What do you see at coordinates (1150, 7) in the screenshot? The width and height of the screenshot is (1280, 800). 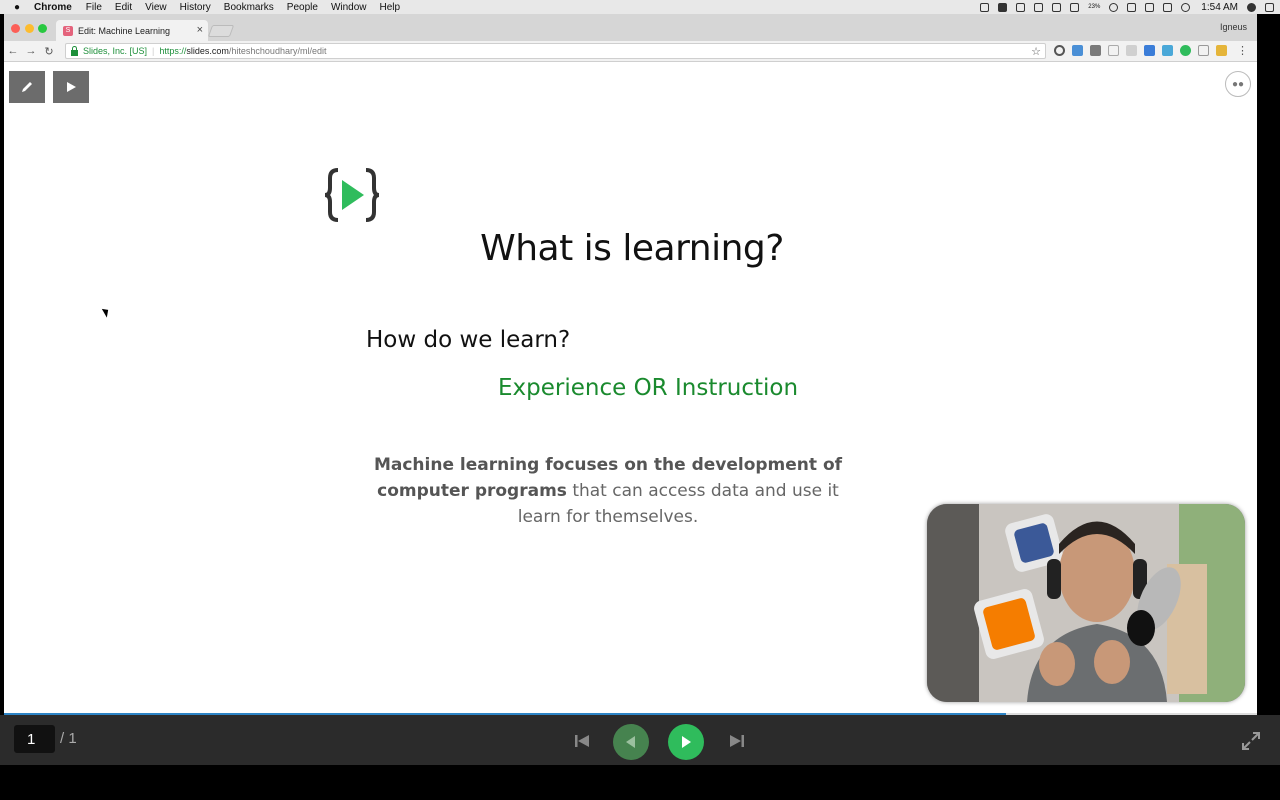 I see `bluetooth-icon` at bounding box center [1150, 7].